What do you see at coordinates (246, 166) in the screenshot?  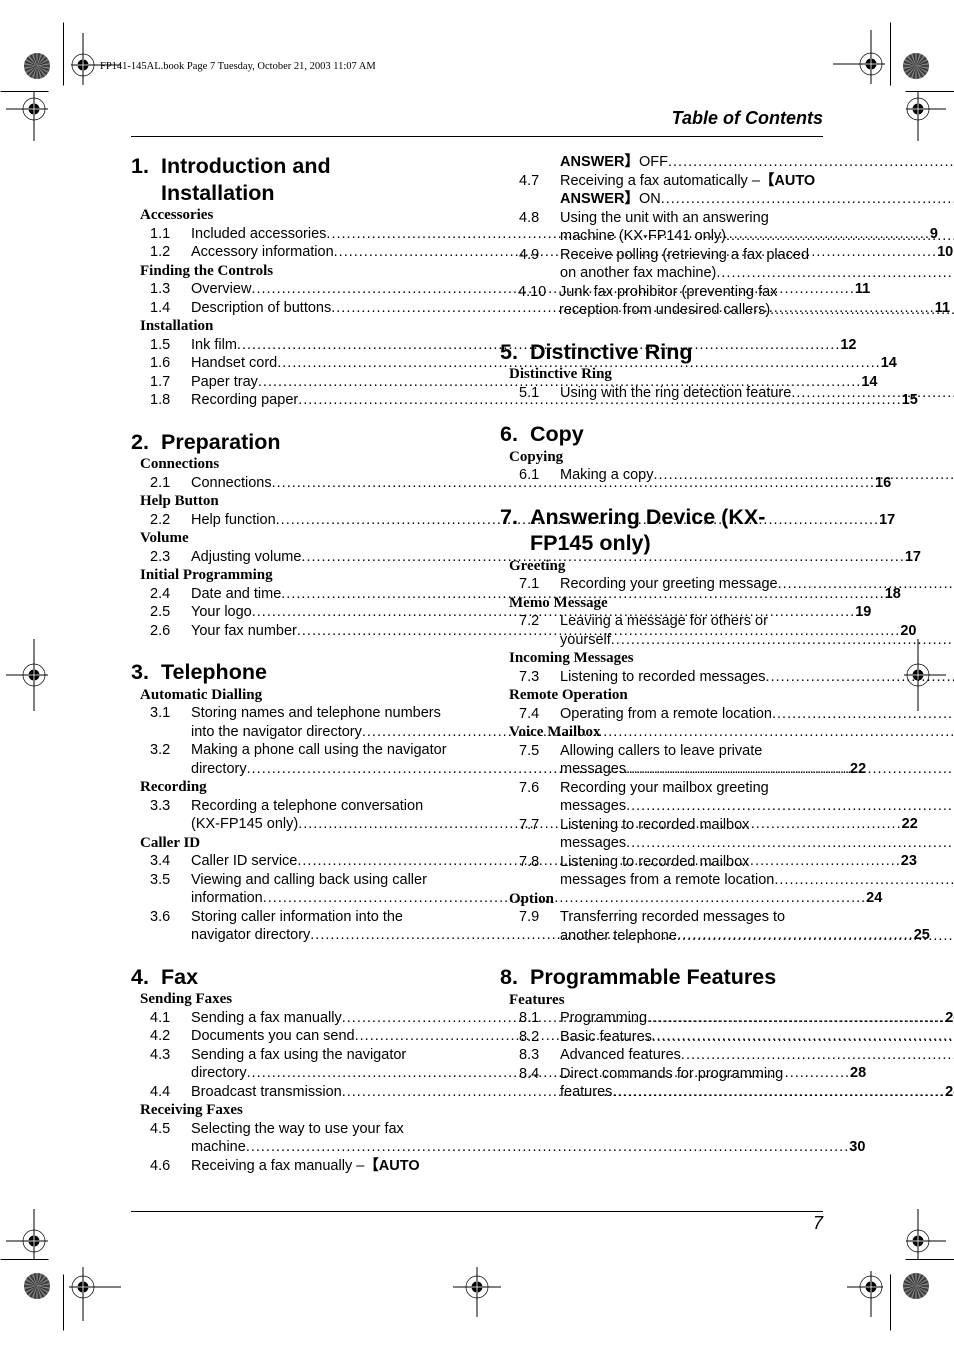 I see `chapter-title-line: Introduction and` at bounding box center [246, 166].